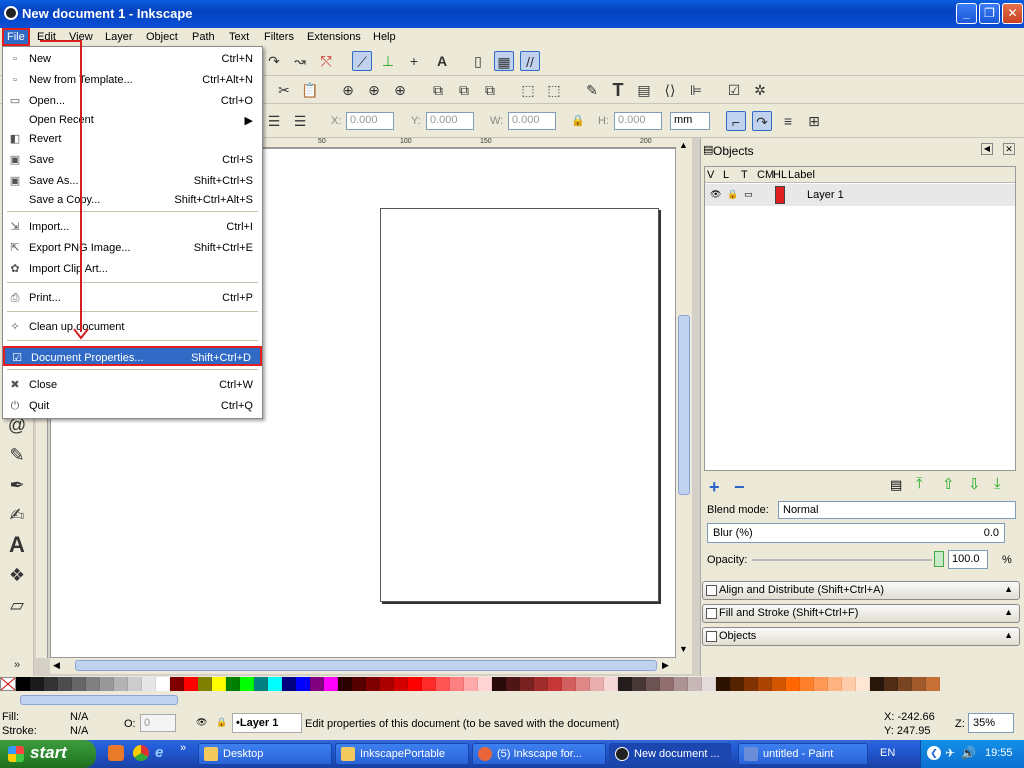 The image size is (1024, 768). What do you see at coordinates (991, 723) in the screenshot?
I see `zoom-field: 35%` at bounding box center [991, 723].